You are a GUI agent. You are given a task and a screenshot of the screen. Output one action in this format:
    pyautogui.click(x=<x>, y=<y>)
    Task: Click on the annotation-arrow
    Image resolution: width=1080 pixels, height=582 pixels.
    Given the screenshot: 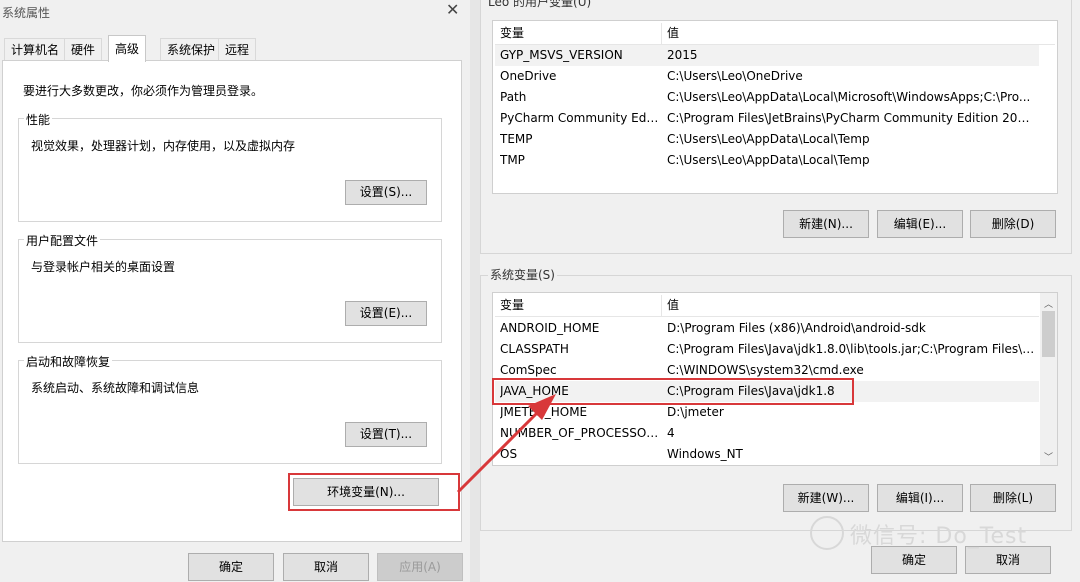 What is the action you would take?
    pyautogui.click(x=506, y=444)
    